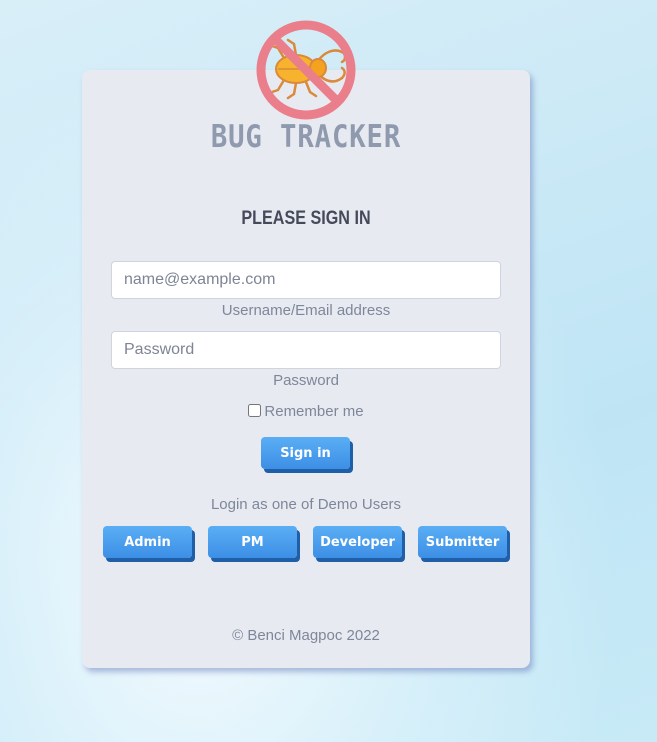 The height and width of the screenshot is (742, 657). Describe the element at coordinates (147, 542) in the screenshot. I see `demo-admin-button: Admin` at that location.